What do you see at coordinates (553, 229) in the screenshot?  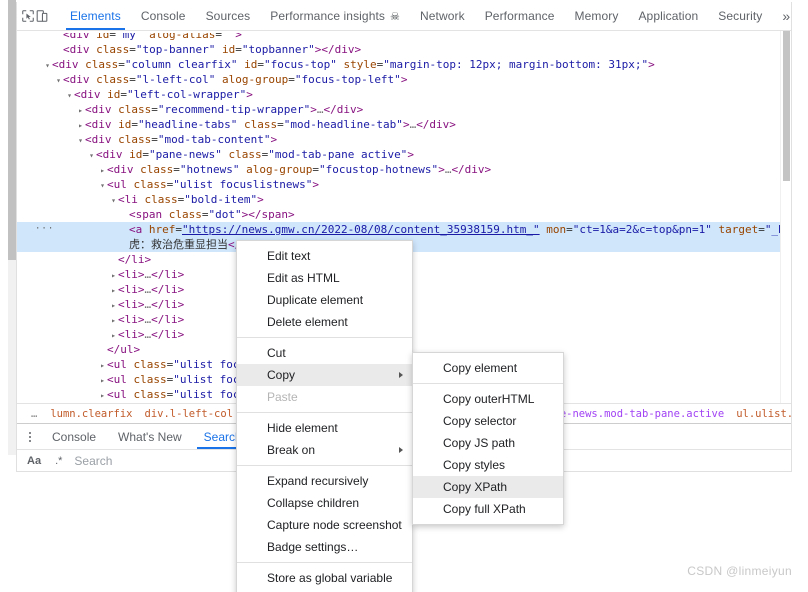 I see `dom-token: mon` at bounding box center [553, 229].